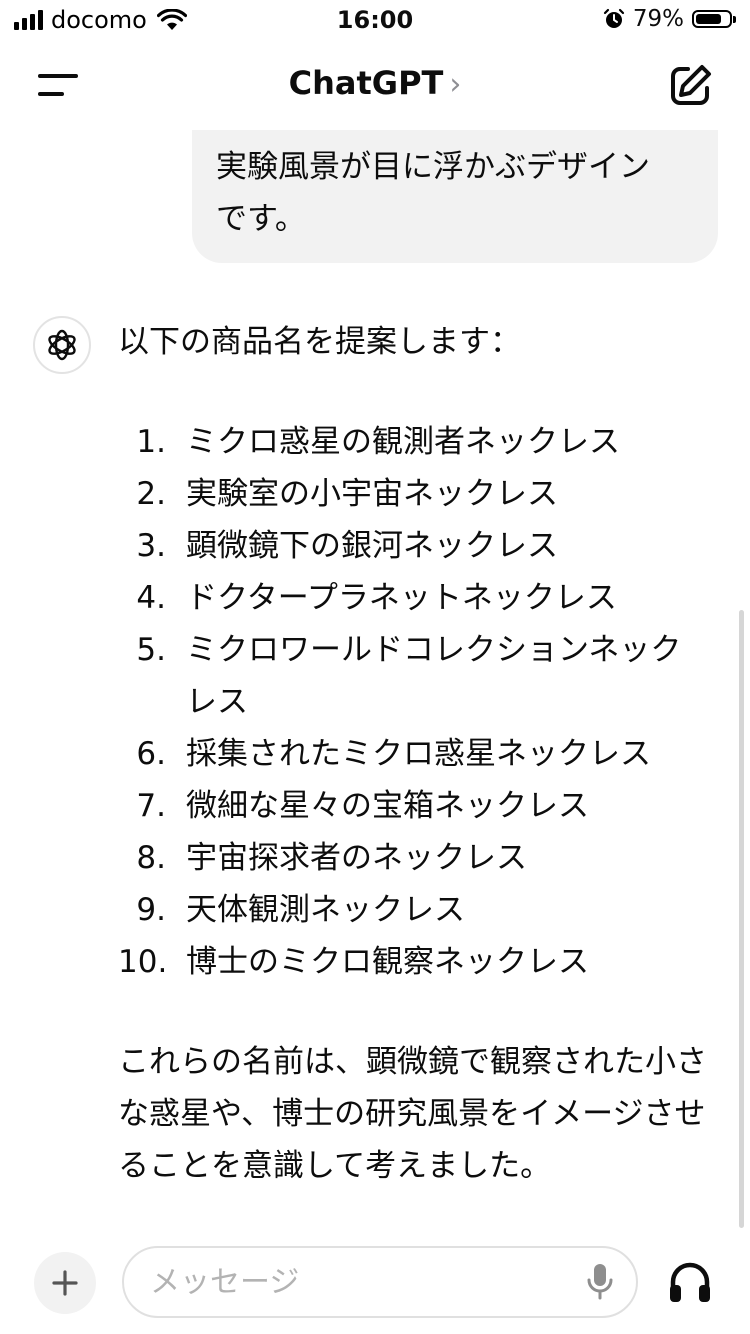 This screenshot has width=750, height=1334. I want to click on battery-icon, so click(714, 19).